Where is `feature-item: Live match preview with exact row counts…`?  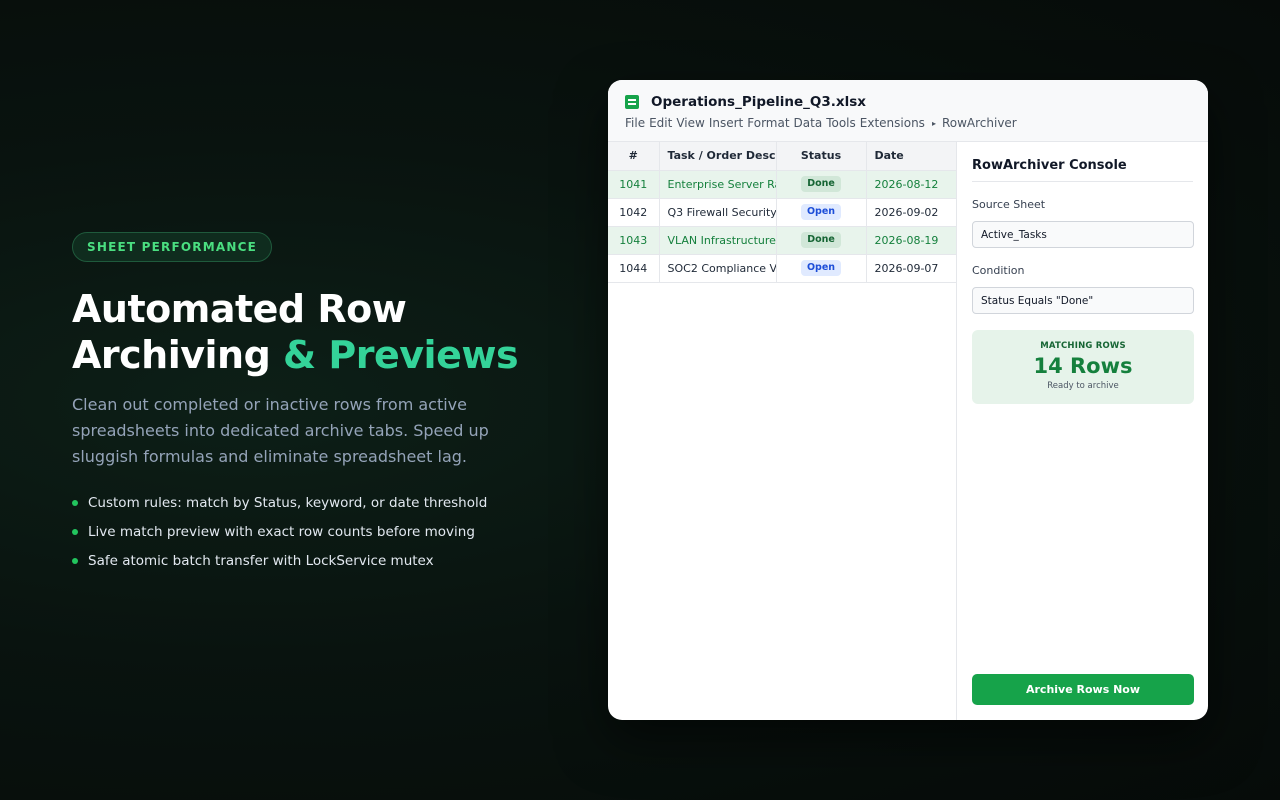 feature-item: Live match preview with exact row counts… is located at coordinates (322, 532).